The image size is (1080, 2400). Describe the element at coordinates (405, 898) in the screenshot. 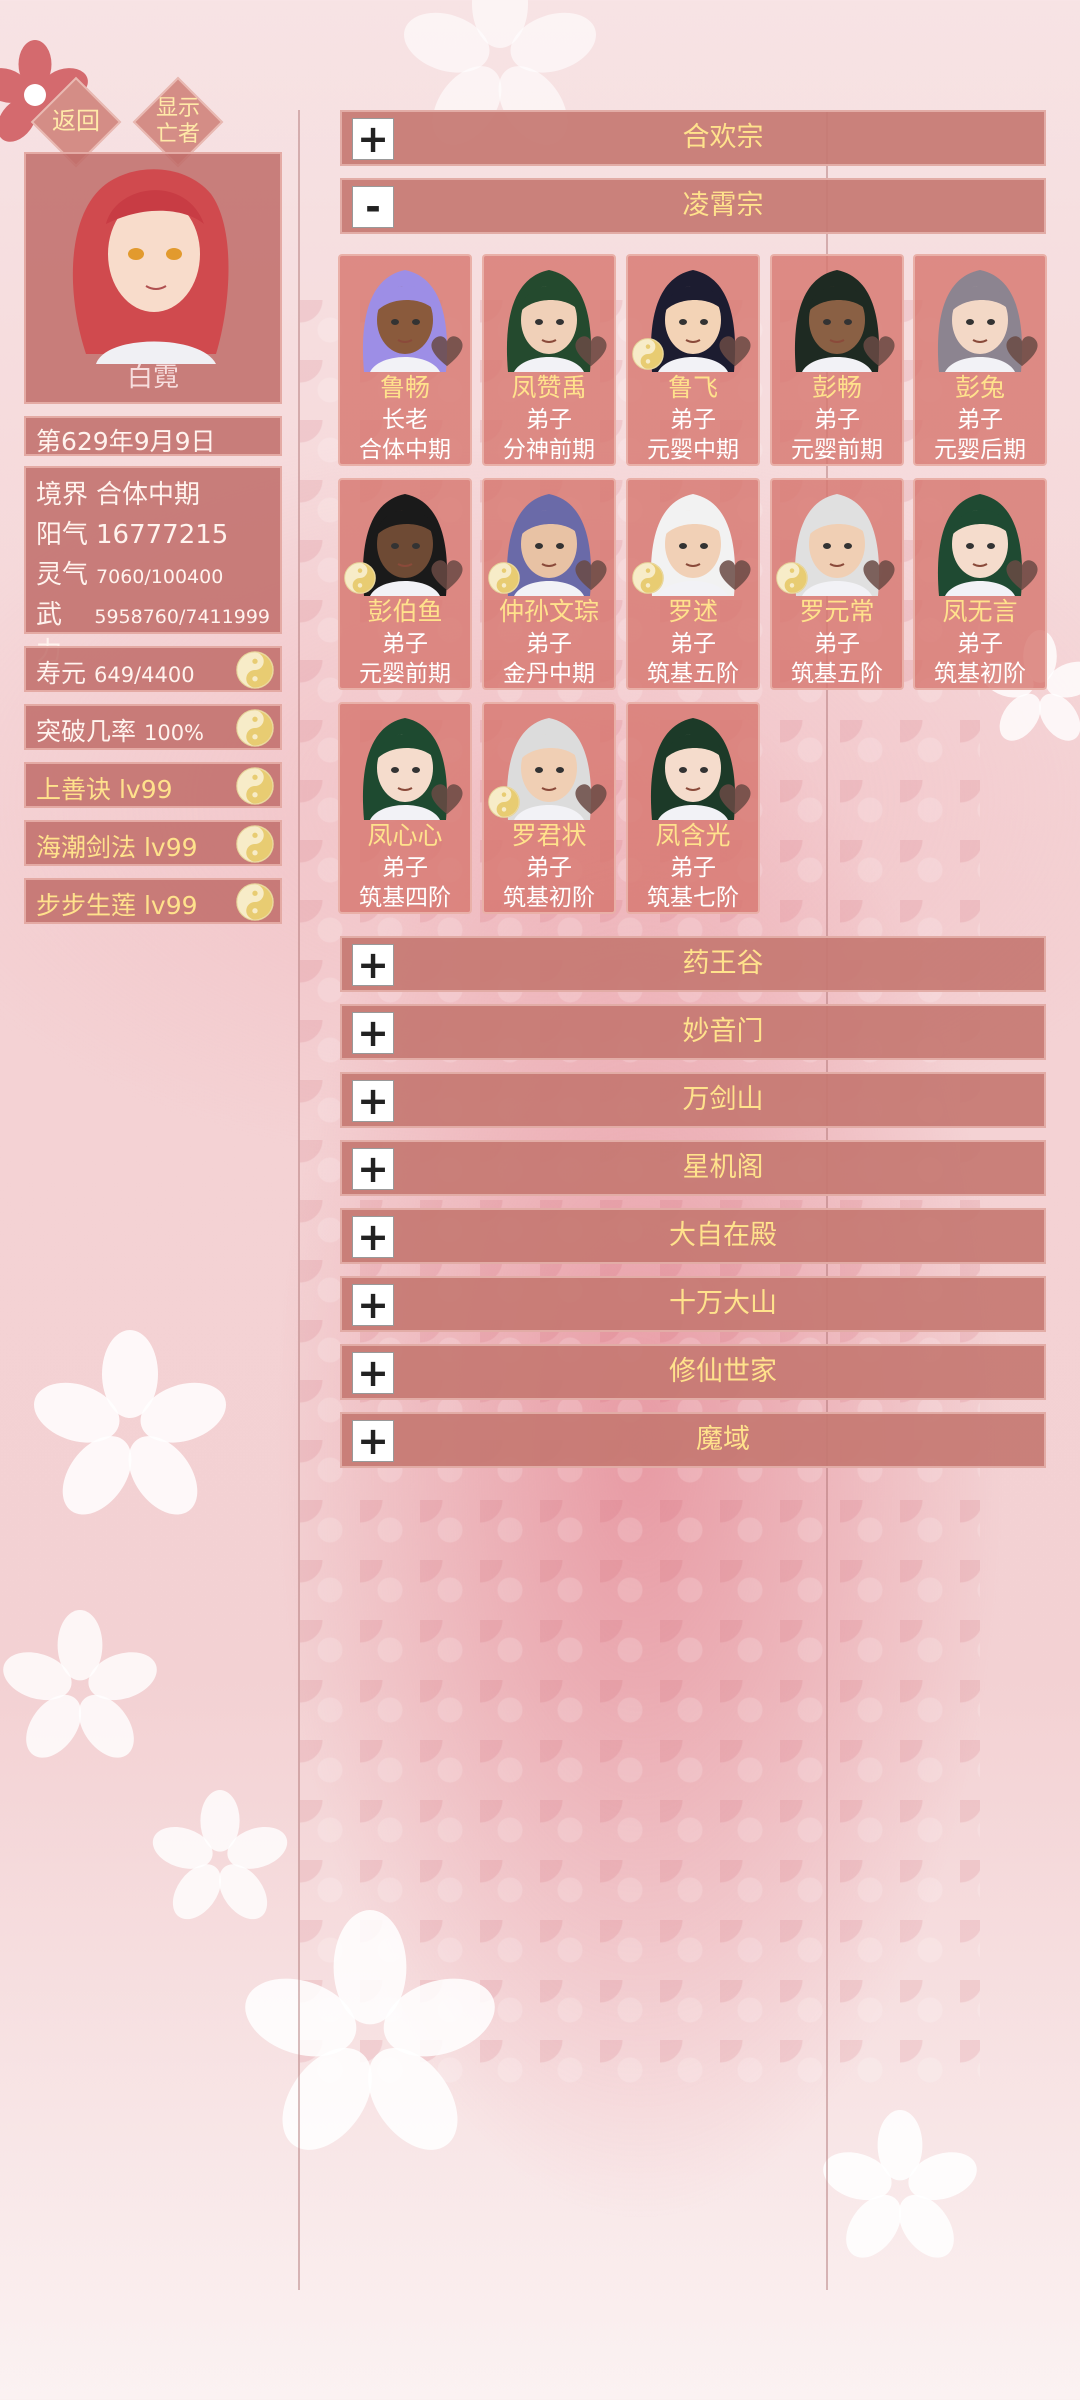

I see `member-realm: 筑基四阶` at that location.